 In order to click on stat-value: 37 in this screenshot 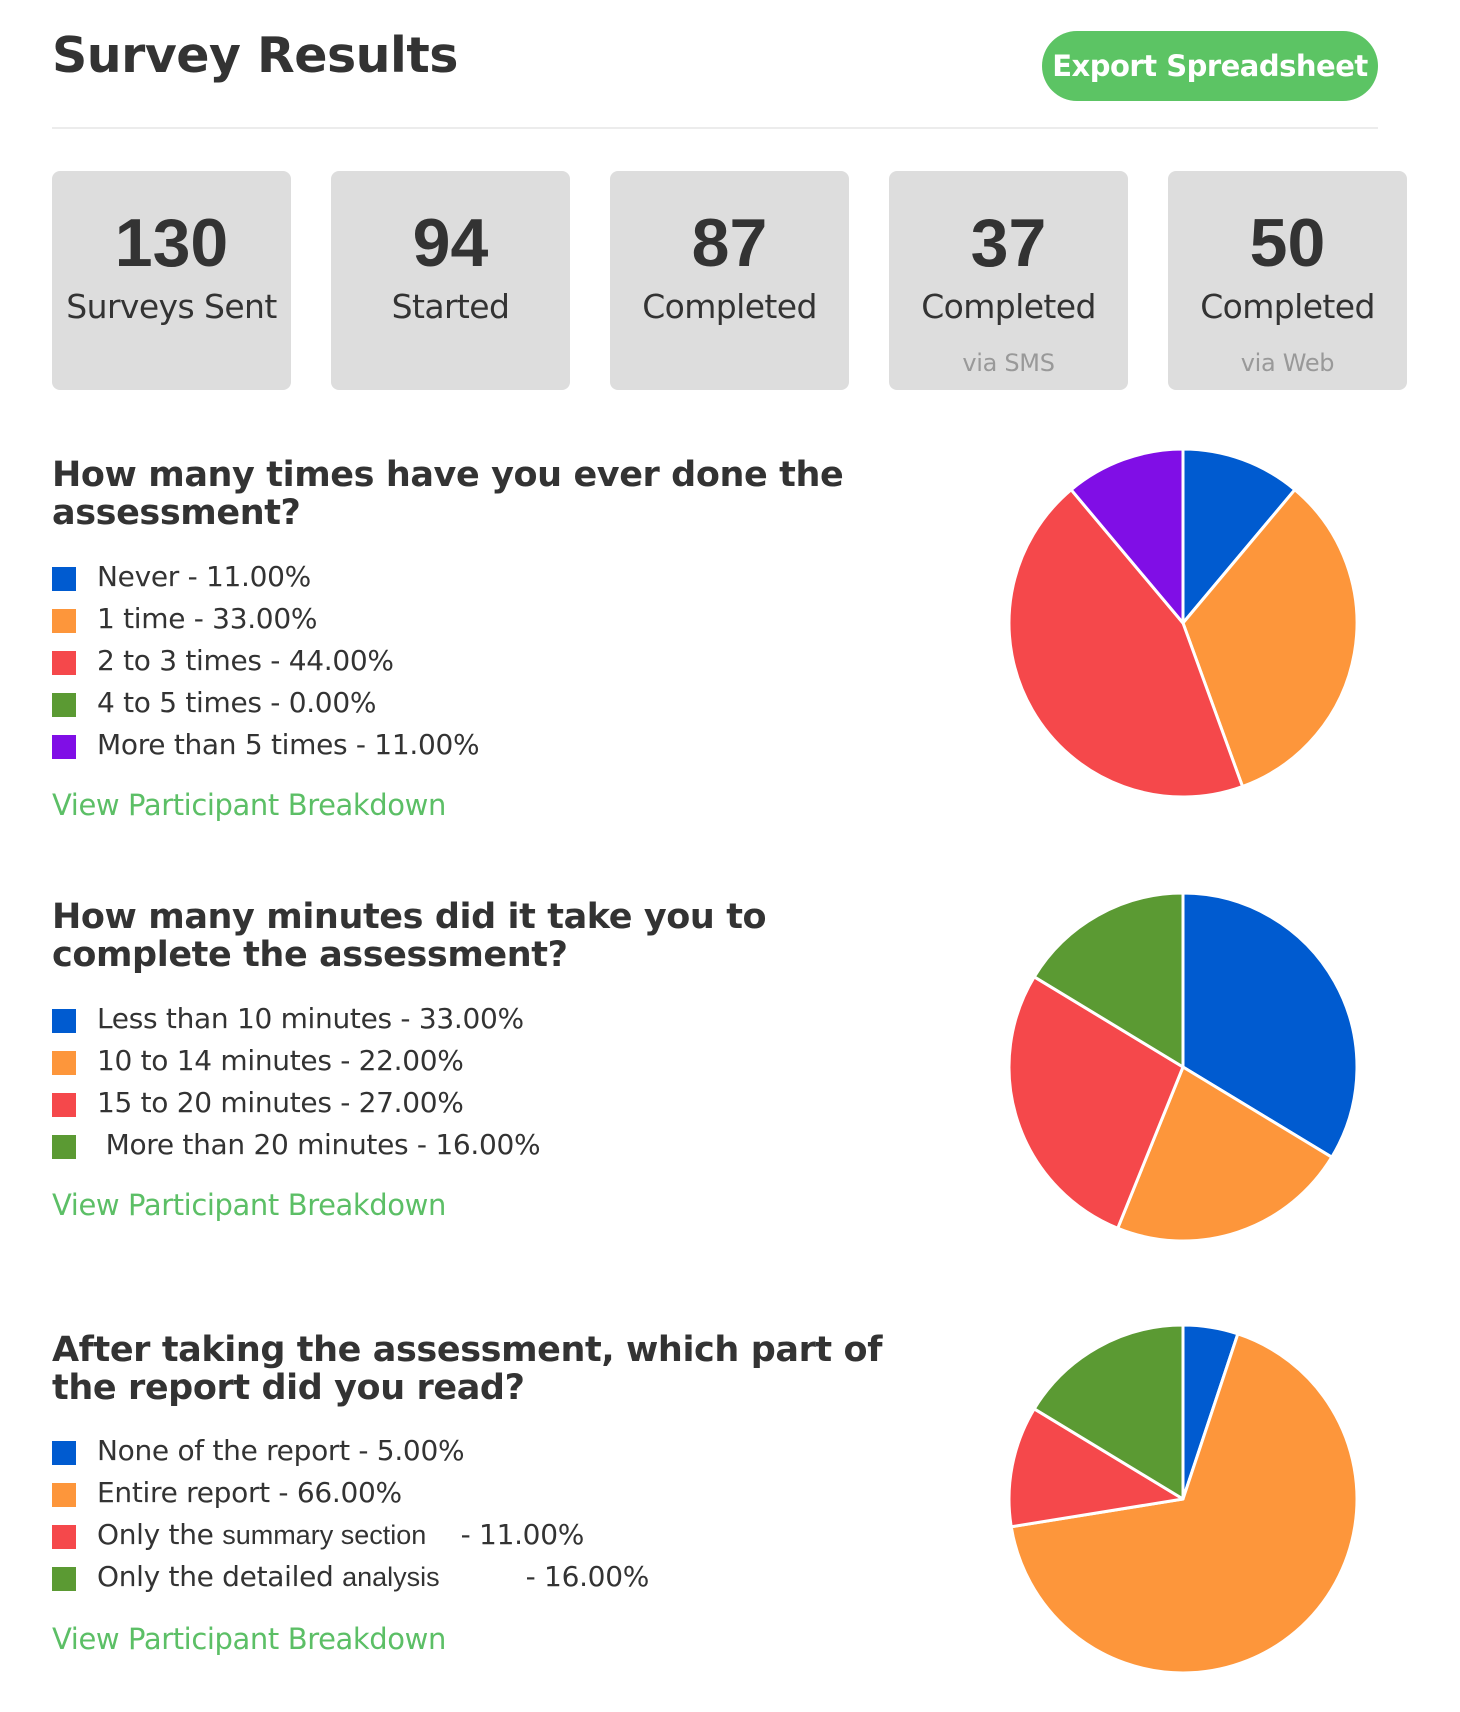, I will do `click(1008, 243)`.